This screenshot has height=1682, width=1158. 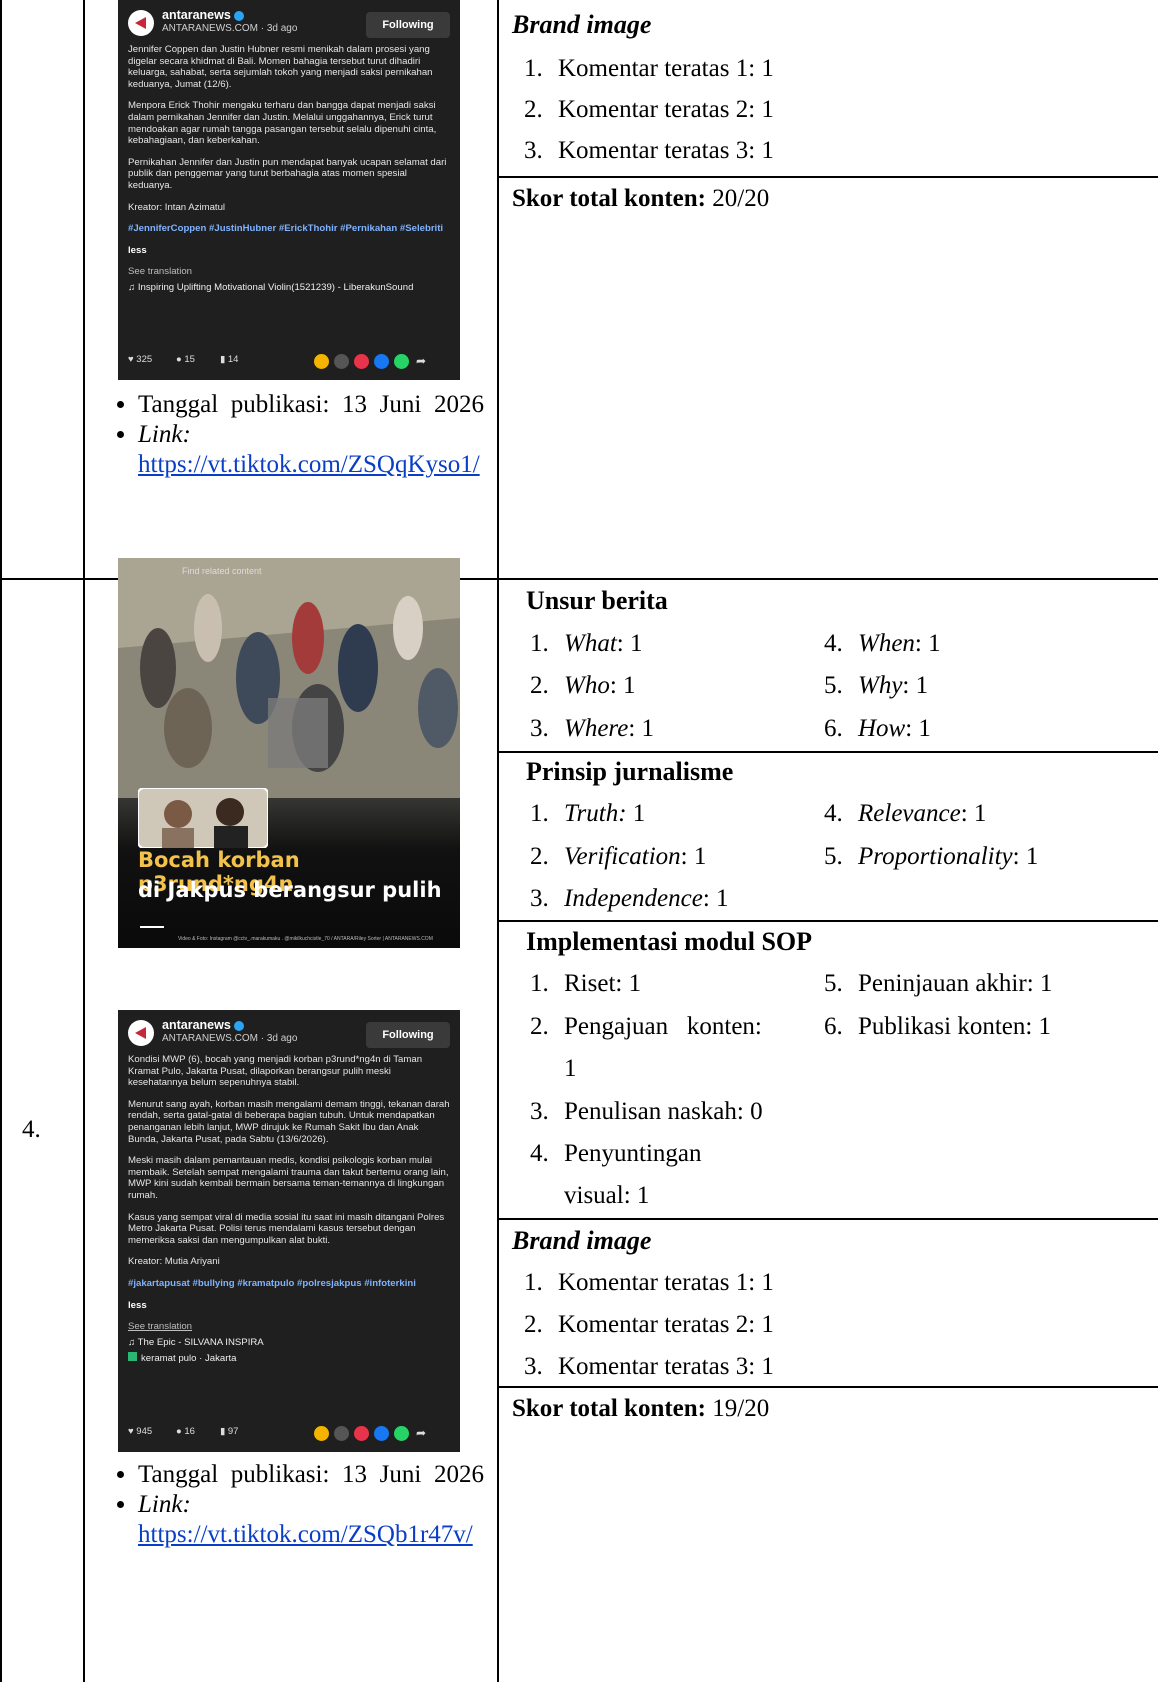 What do you see at coordinates (669, 941) in the screenshot?
I see `sop-heading: Implementasi modul SOP` at bounding box center [669, 941].